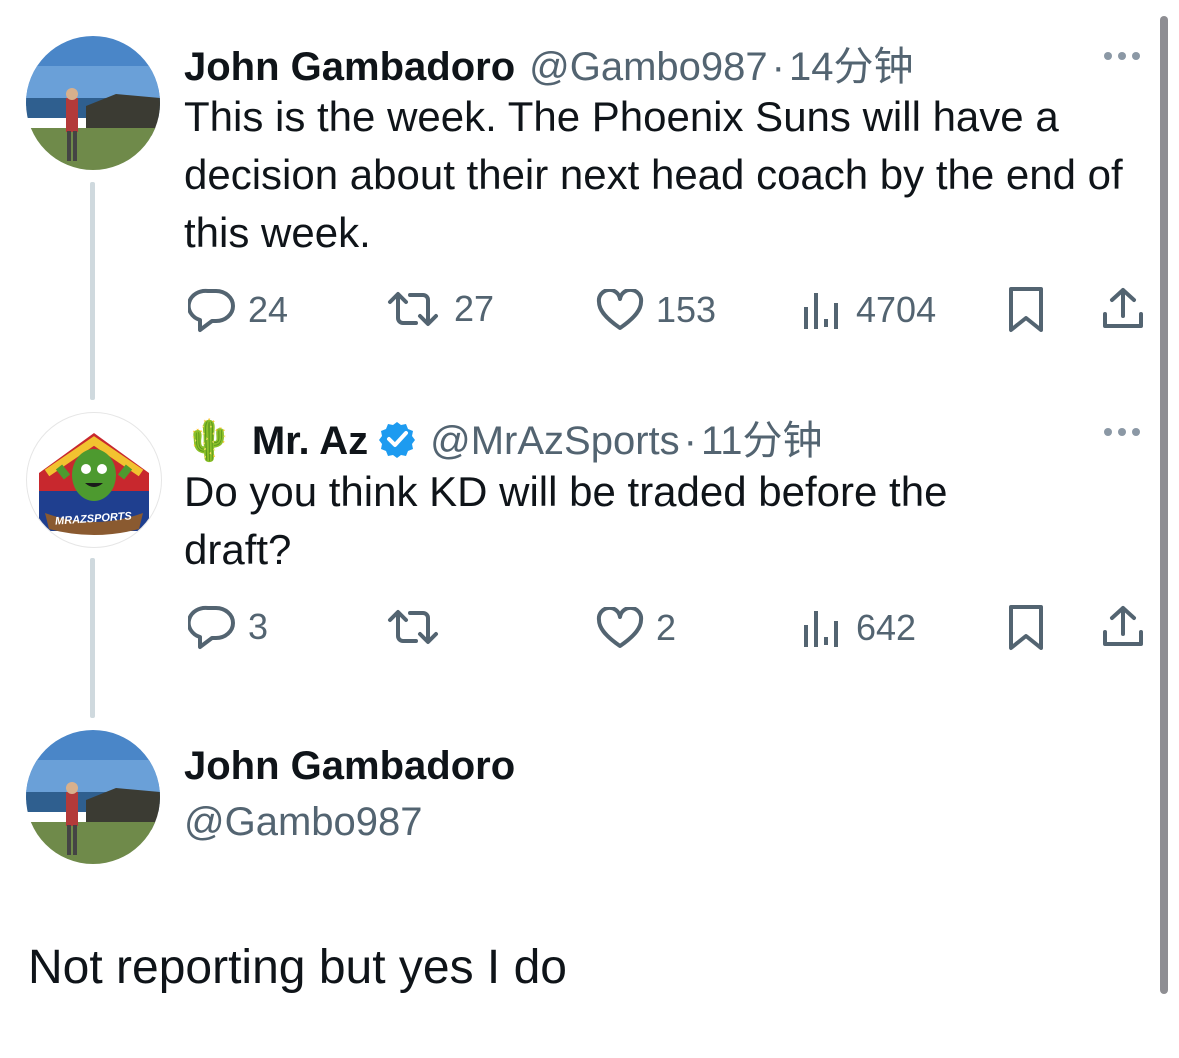 This screenshot has width=1179, height=1058. I want to click on tweet2-timestamp: 11分钟, so click(762, 437).